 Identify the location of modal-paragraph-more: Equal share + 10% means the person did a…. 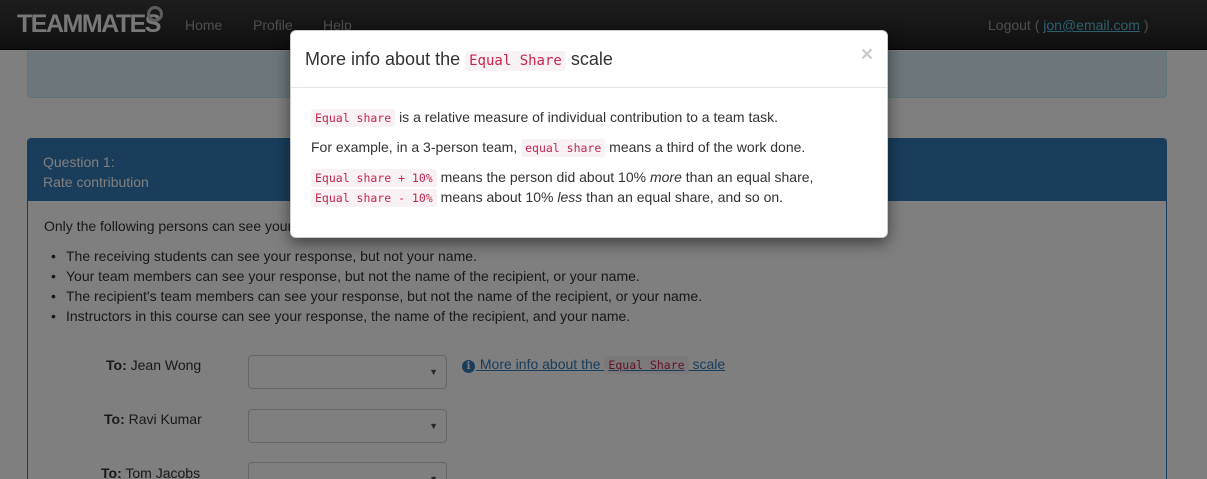
(562, 177).